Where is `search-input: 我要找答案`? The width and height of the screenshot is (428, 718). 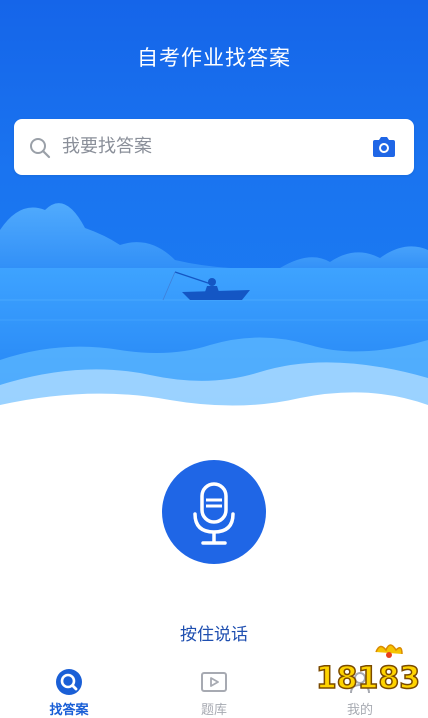
search-input: 我要找答案 is located at coordinates (107, 147).